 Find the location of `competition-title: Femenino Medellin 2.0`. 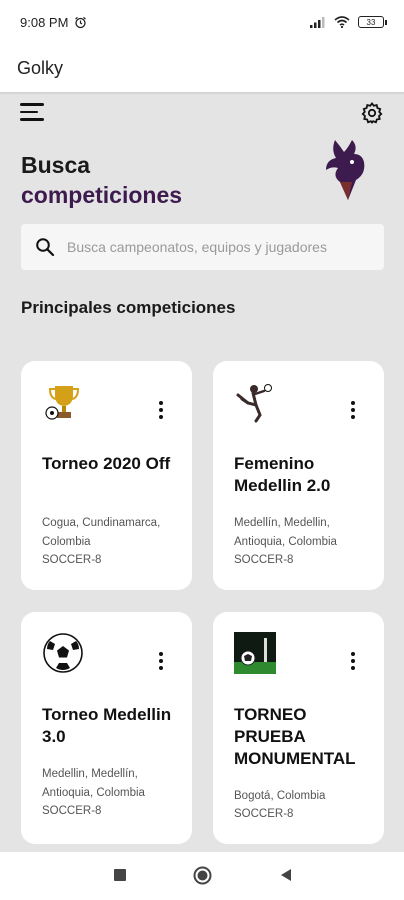

competition-title: Femenino Medellin 2.0 is located at coordinates (282, 474).